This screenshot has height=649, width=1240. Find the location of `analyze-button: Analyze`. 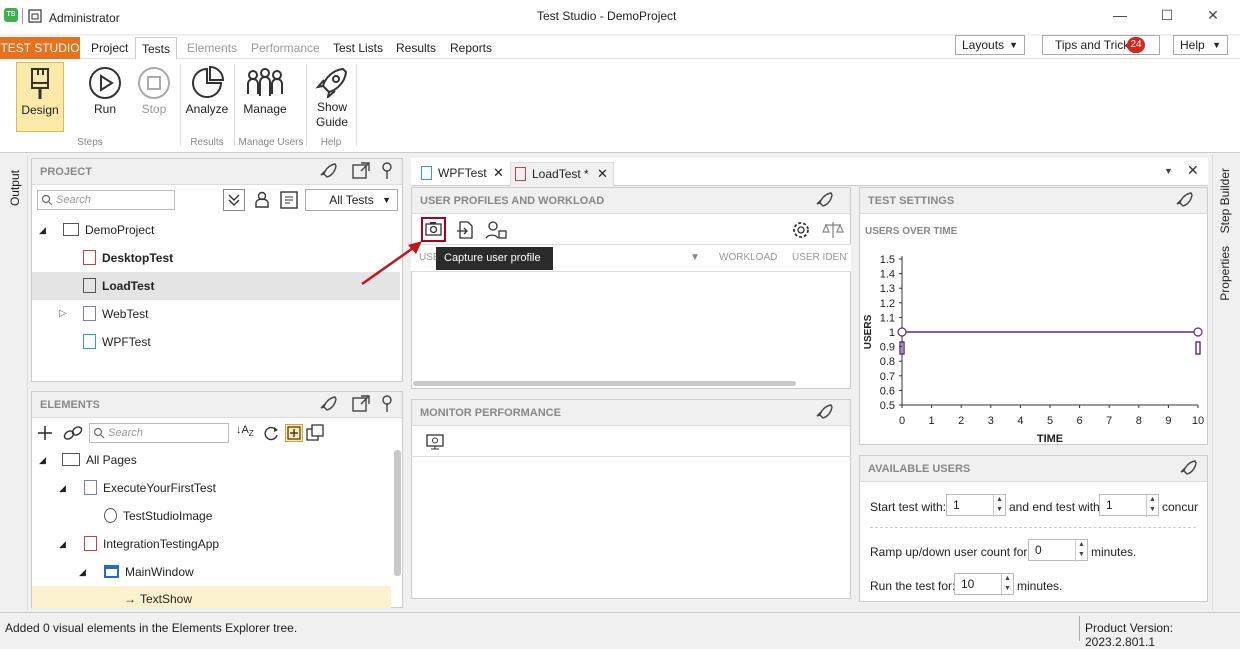

analyze-button: Analyze is located at coordinates (207, 97).